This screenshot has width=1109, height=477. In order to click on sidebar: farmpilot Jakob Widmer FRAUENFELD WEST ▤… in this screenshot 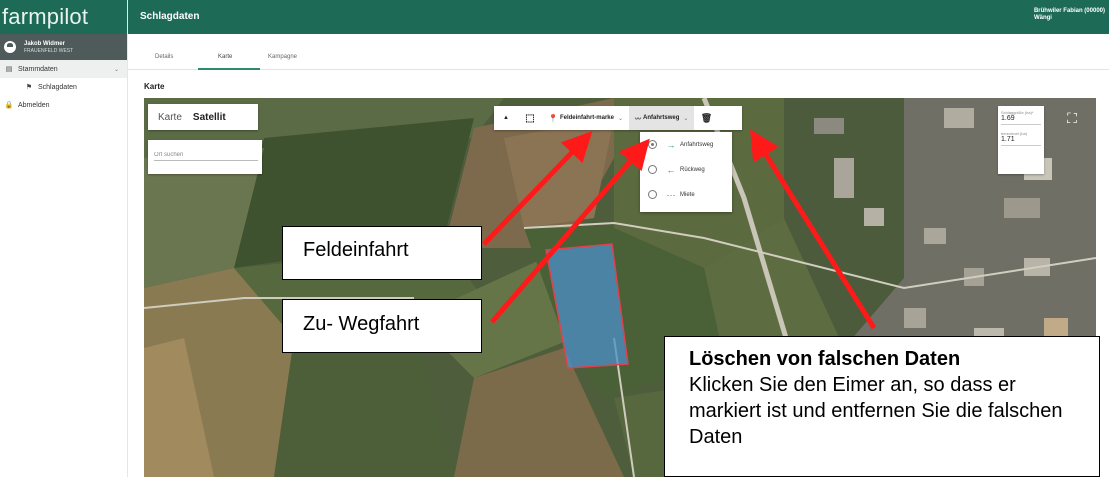, I will do `click(64, 238)`.